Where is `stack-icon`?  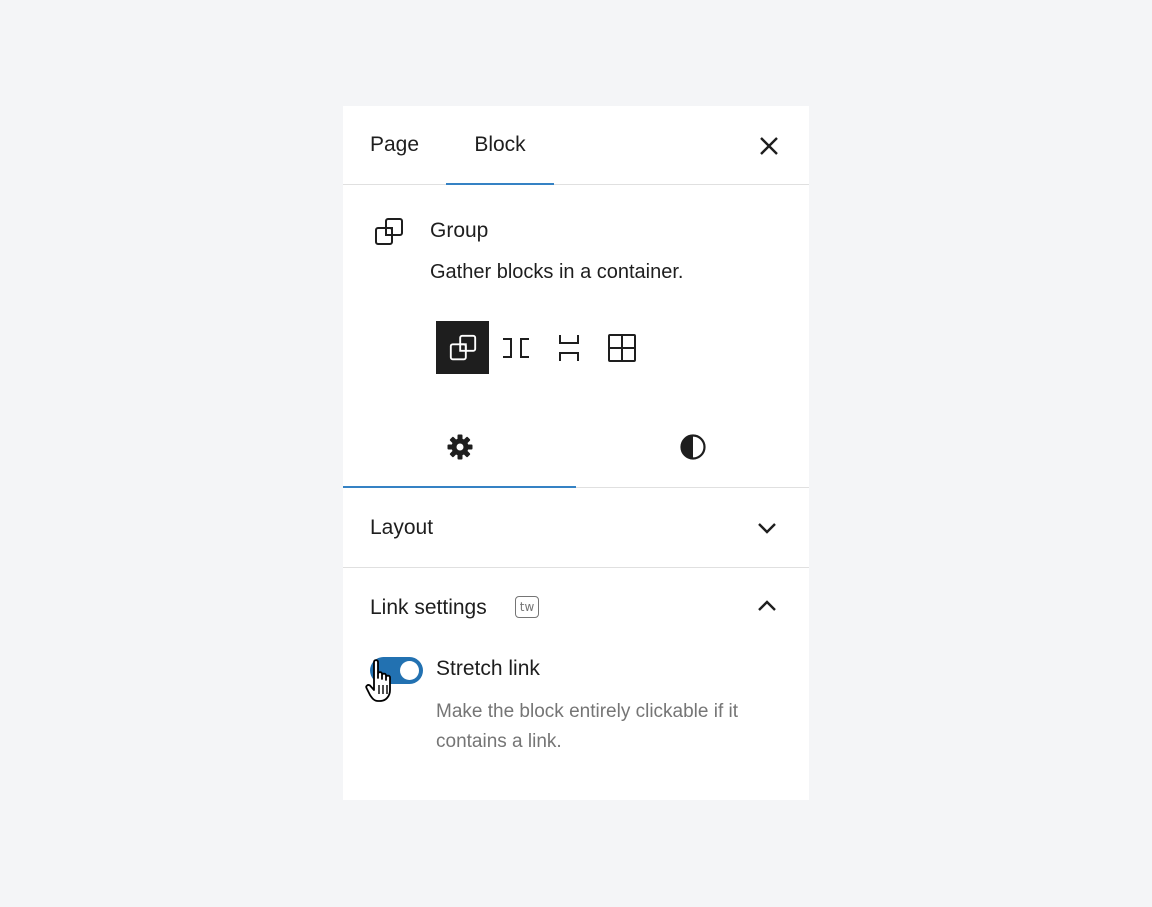 stack-icon is located at coordinates (568, 347).